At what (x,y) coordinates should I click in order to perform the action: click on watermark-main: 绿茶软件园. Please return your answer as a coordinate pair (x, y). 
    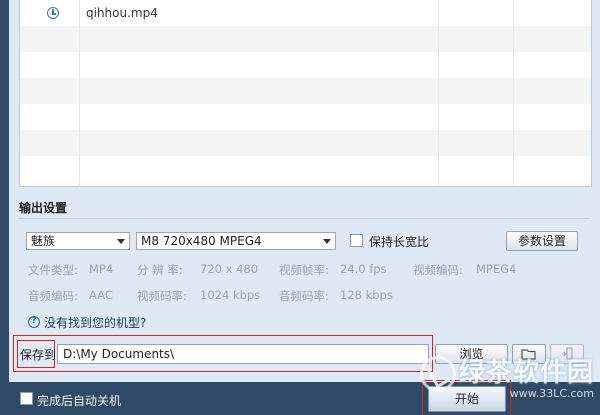
    Looking at the image, I should click on (526, 373).